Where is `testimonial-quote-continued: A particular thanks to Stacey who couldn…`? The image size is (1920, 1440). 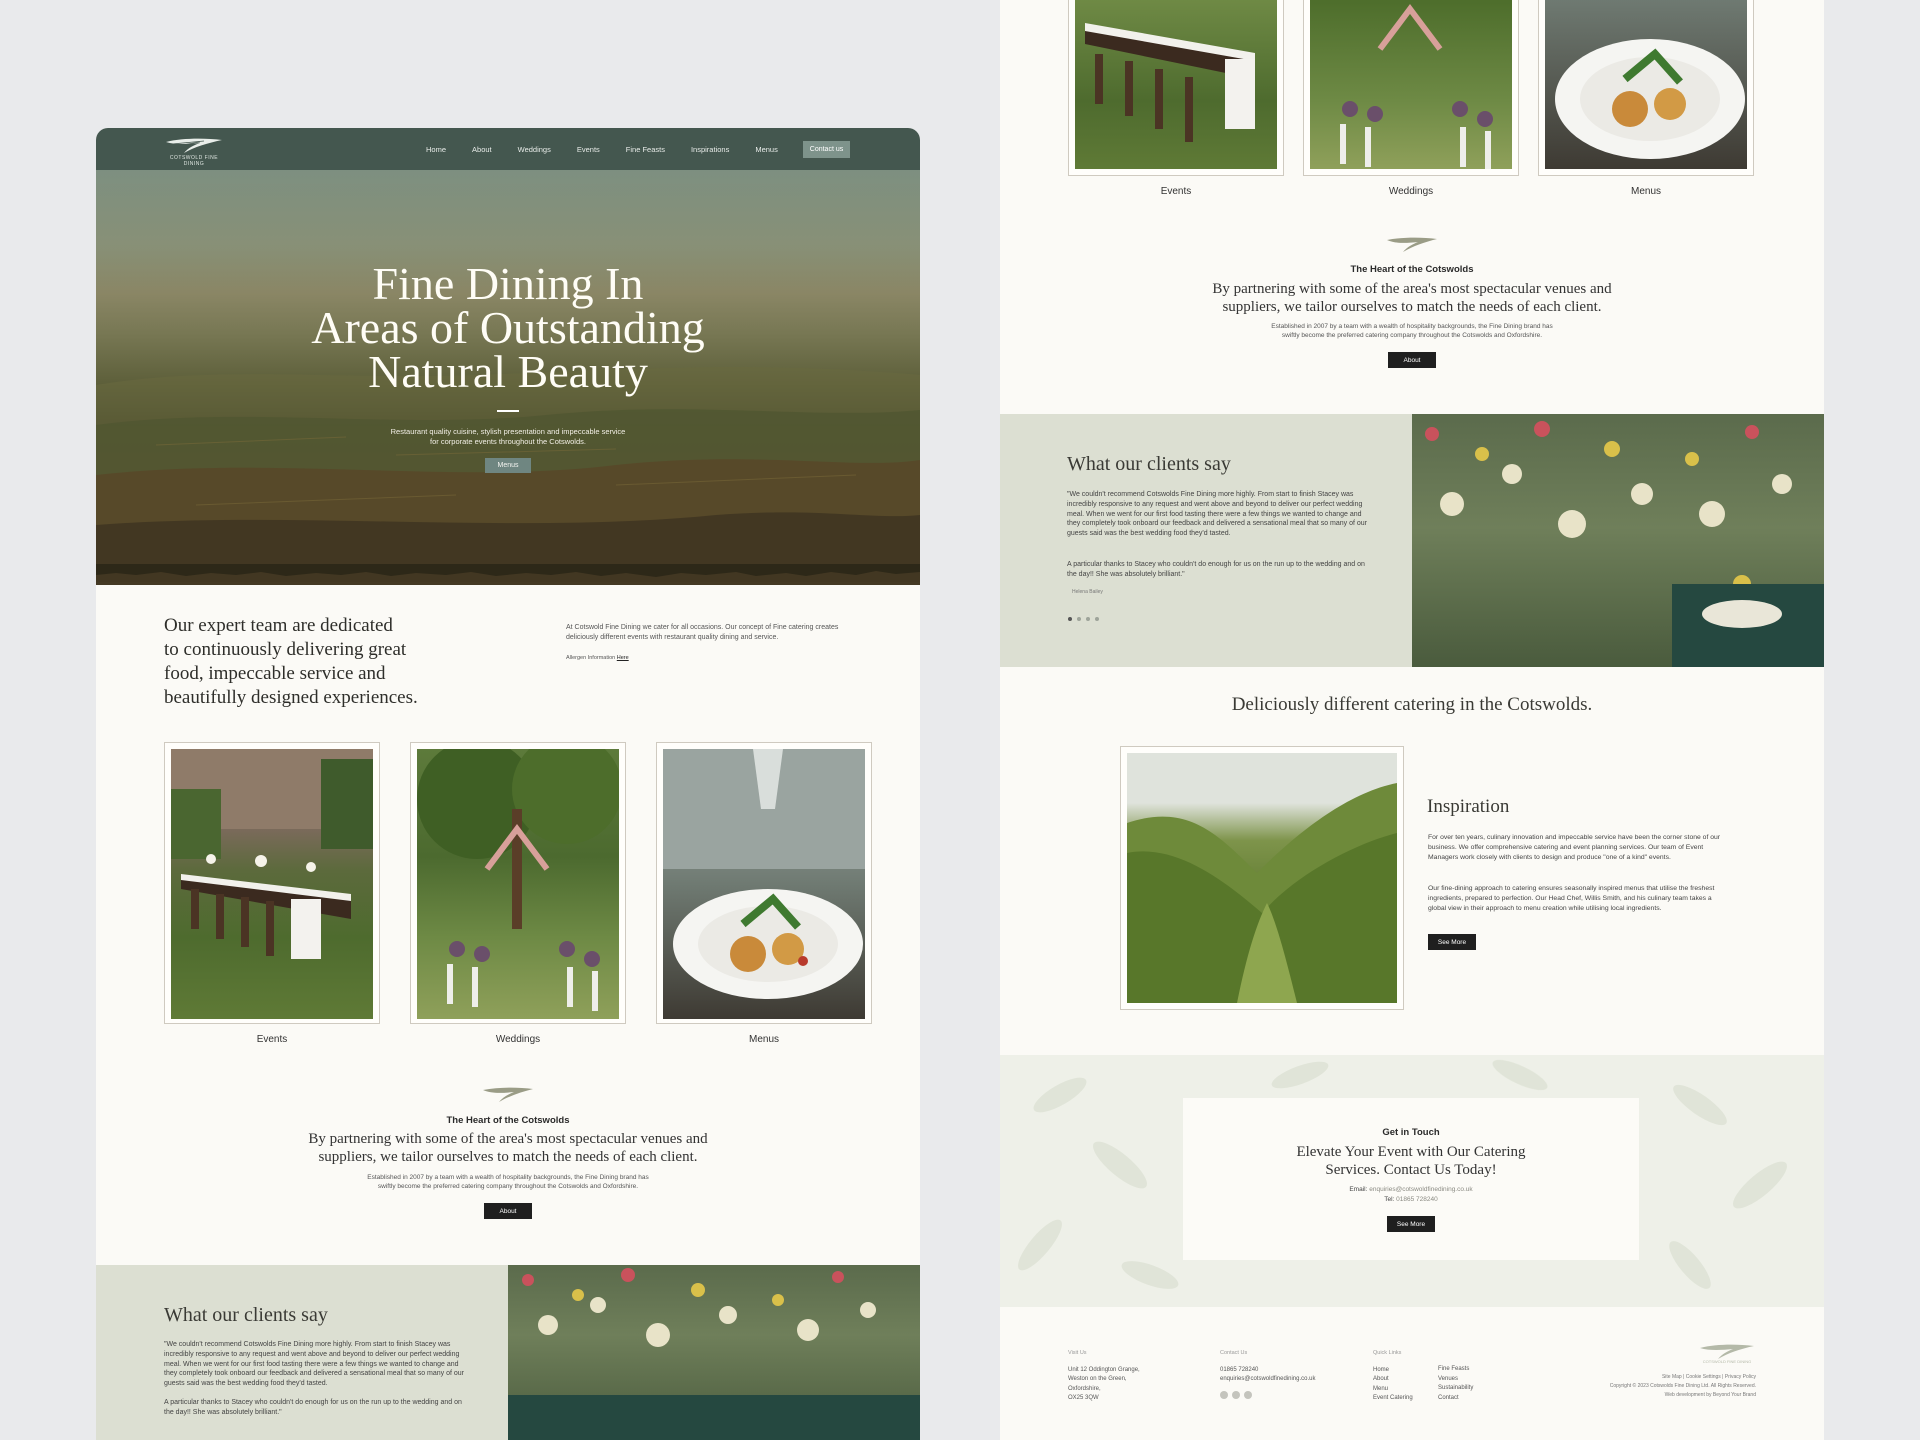 testimonial-quote-continued: A particular thanks to Stacey who couldn… is located at coordinates (1216, 569).